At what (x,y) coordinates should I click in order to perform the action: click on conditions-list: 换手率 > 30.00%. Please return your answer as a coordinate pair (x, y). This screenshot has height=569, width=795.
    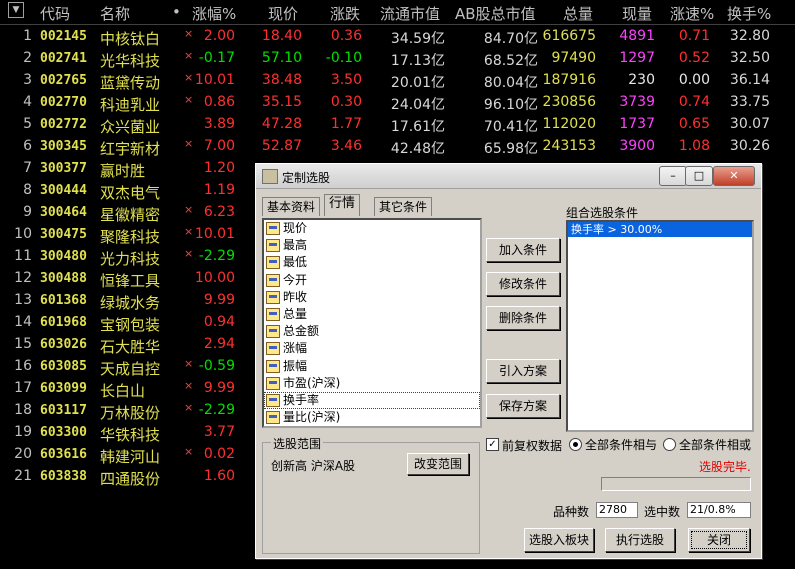
    Looking at the image, I should click on (660, 326).